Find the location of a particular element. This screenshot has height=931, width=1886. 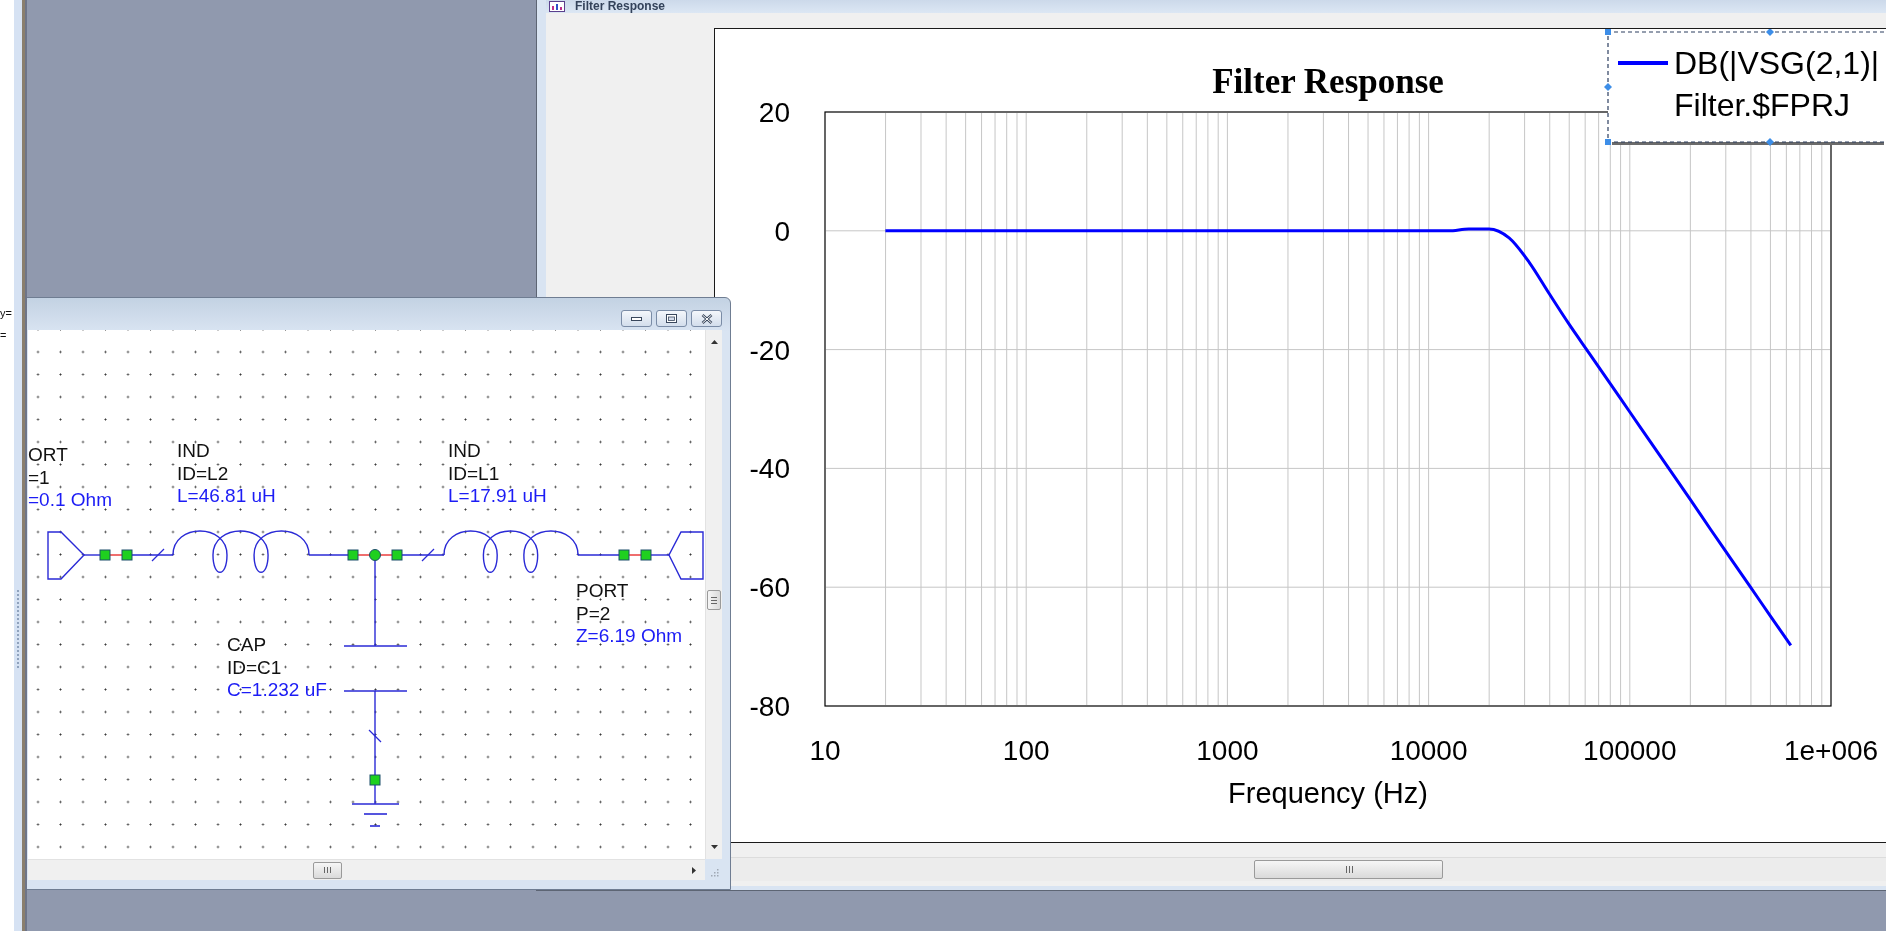

minimize-icon is located at coordinates (636, 318).